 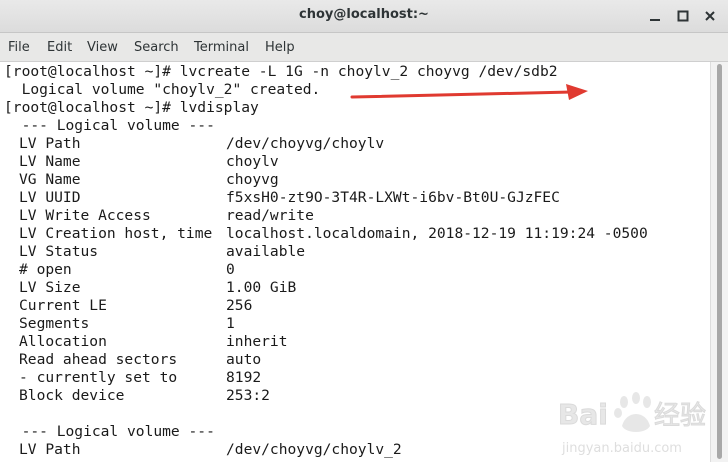 What do you see at coordinates (45, 269) in the screenshot?
I see `lv-key: # open` at bounding box center [45, 269].